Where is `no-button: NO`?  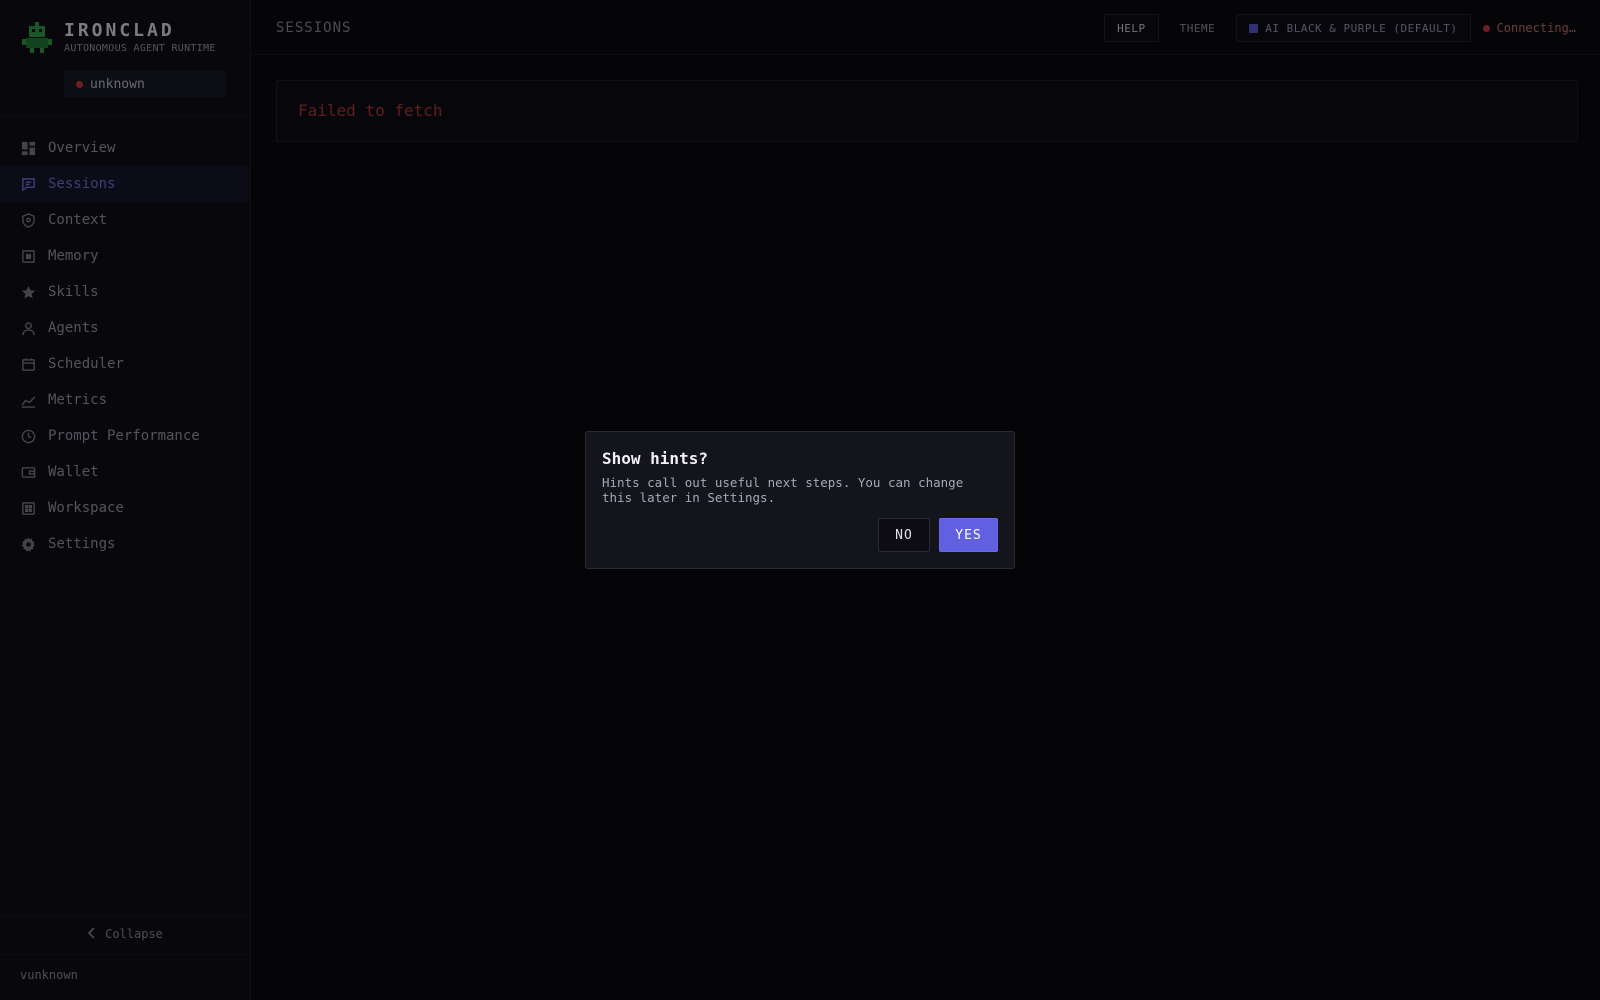 no-button: NO is located at coordinates (904, 535).